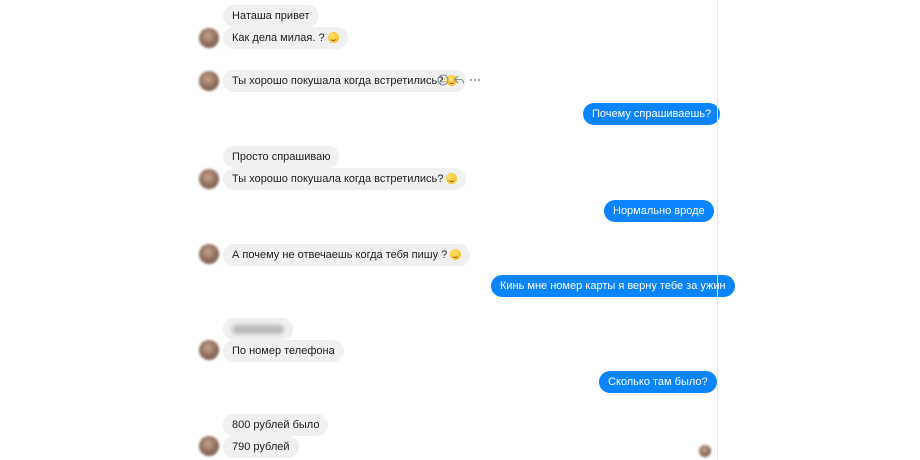 This screenshot has height=460, width=920. What do you see at coordinates (705, 451) in the screenshot?
I see `read-receipt-avatar` at bounding box center [705, 451].